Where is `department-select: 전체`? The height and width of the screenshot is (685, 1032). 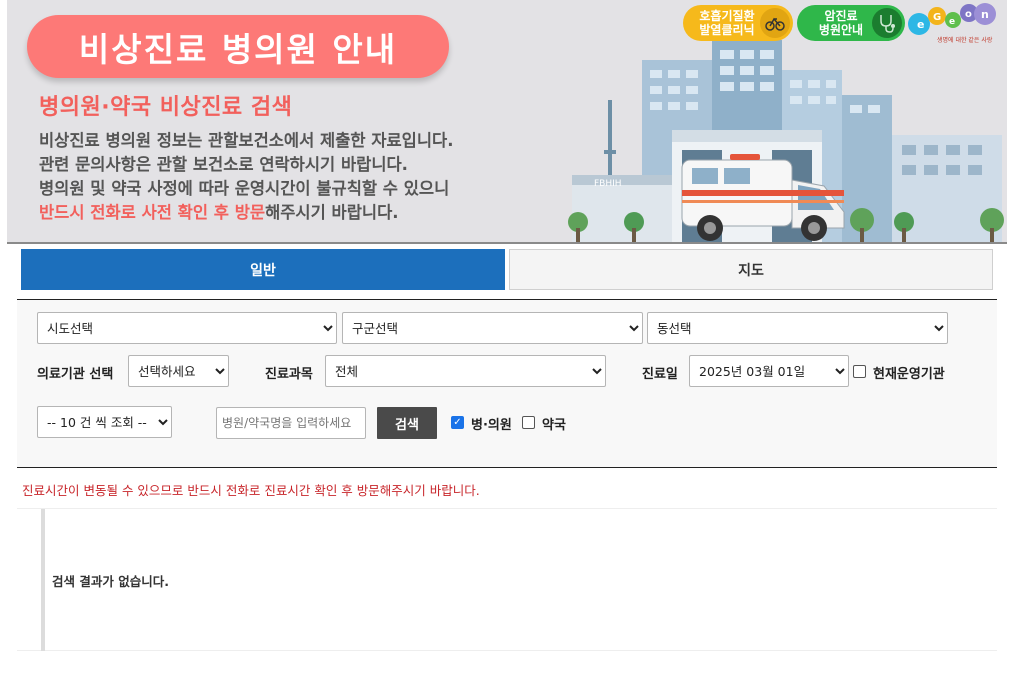
department-select: 전체 is located at coordinates (465, 371).